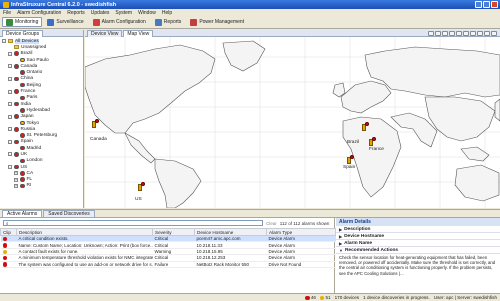 This screenshot has height=301, width=500. Describe the element at coordinates (418, 236) in the screenshot. I see `details-section-device-hostname: ▶ Device Hostname` at that location.